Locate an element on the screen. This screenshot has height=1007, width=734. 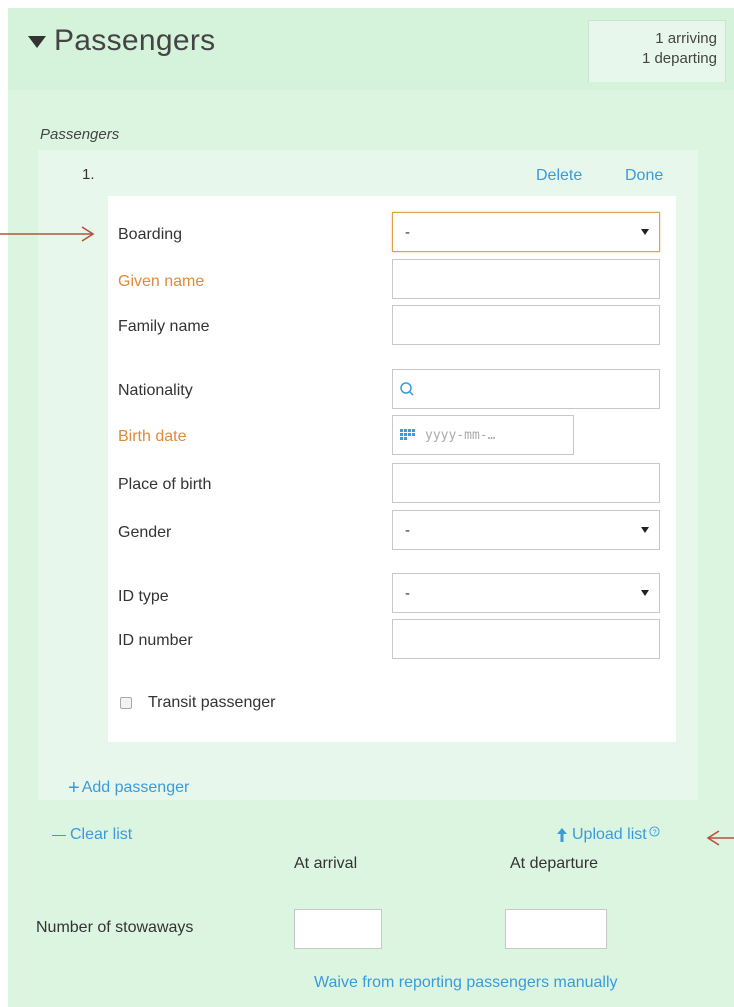
calendar-icon is located at coordinates (407, 434).